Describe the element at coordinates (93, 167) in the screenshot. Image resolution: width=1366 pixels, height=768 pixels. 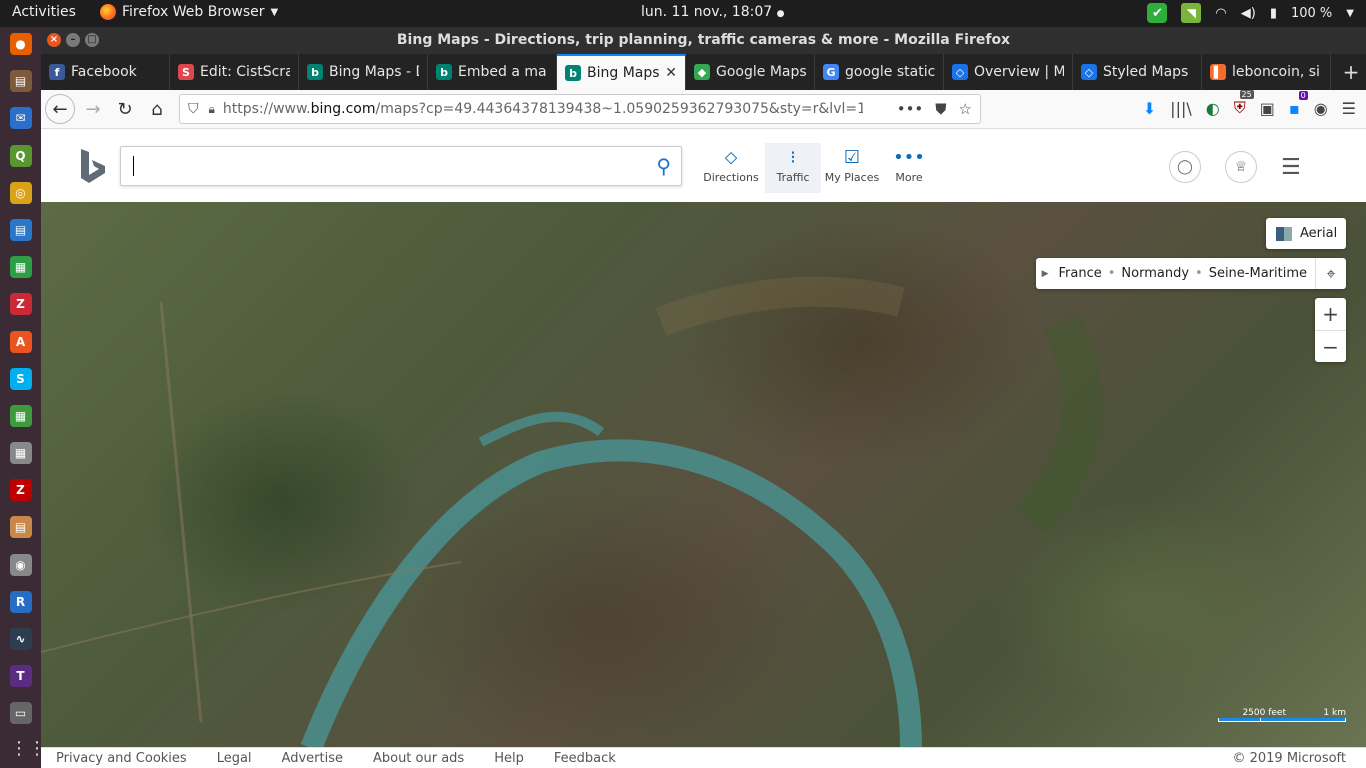
I see `bing-logo-icon` at that location.